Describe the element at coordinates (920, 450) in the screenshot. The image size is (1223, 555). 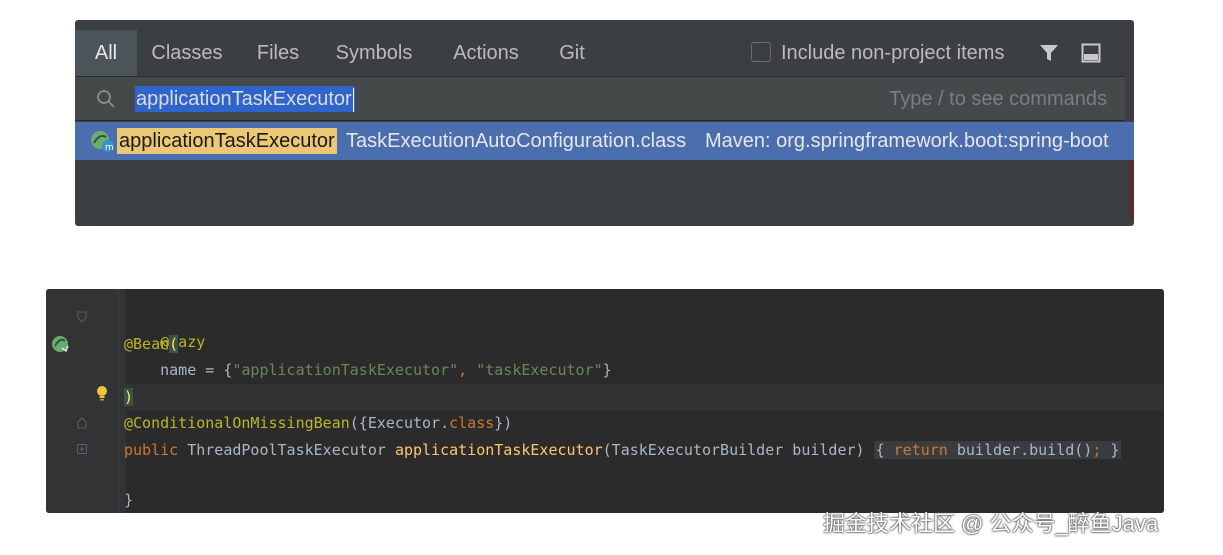
I see `keyword: return` at that location.